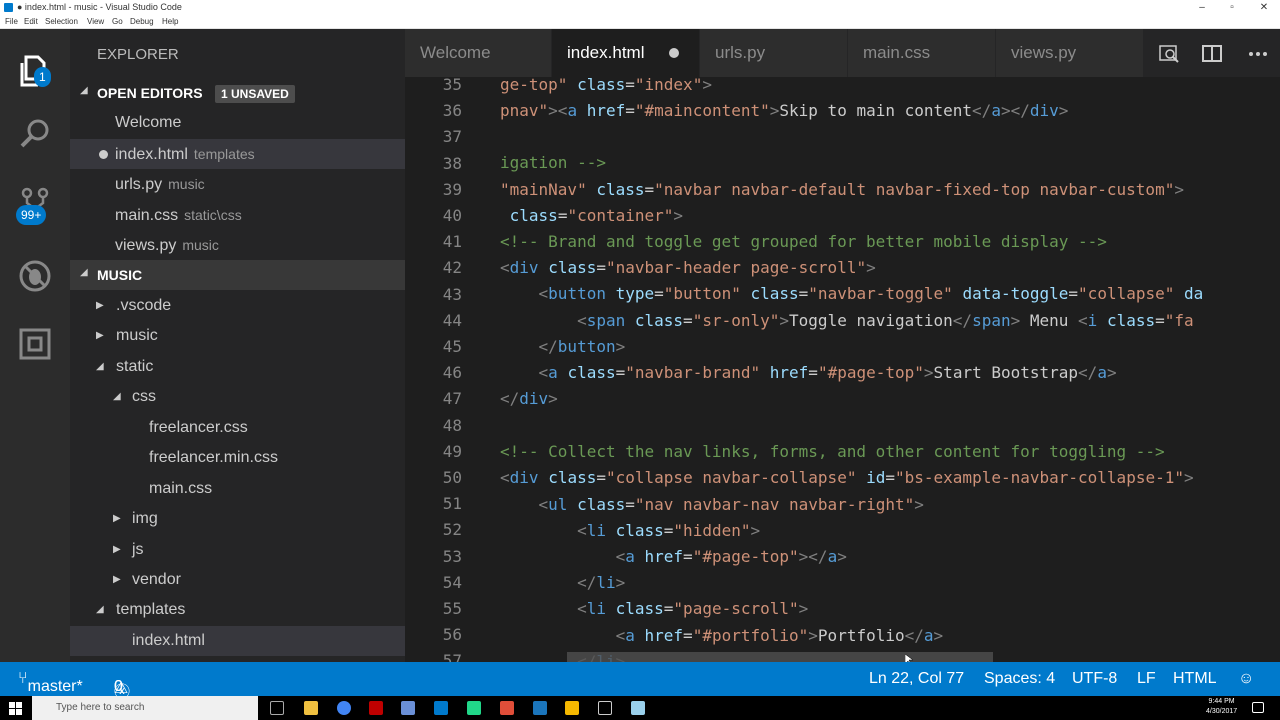  I want to click on music-folder-header: ◢ MUSIC, so click(237, 275).